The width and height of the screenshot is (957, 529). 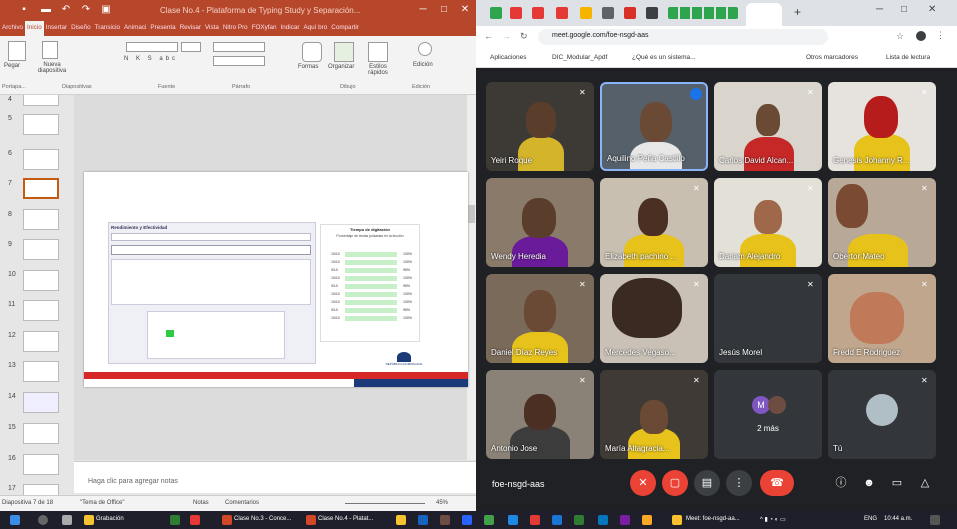 I want to click on start-icon, so click(x=15, y=520).